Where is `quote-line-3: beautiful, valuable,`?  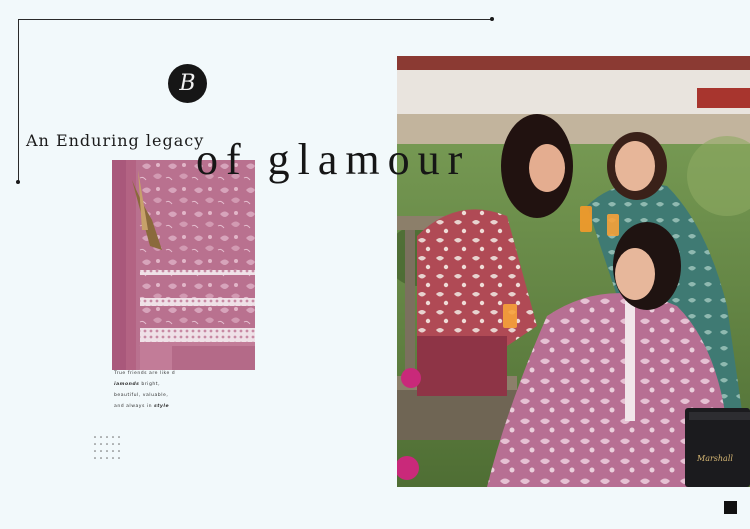 quote-line-3: beautiful, valuable, is located at coordinates (141, 395).